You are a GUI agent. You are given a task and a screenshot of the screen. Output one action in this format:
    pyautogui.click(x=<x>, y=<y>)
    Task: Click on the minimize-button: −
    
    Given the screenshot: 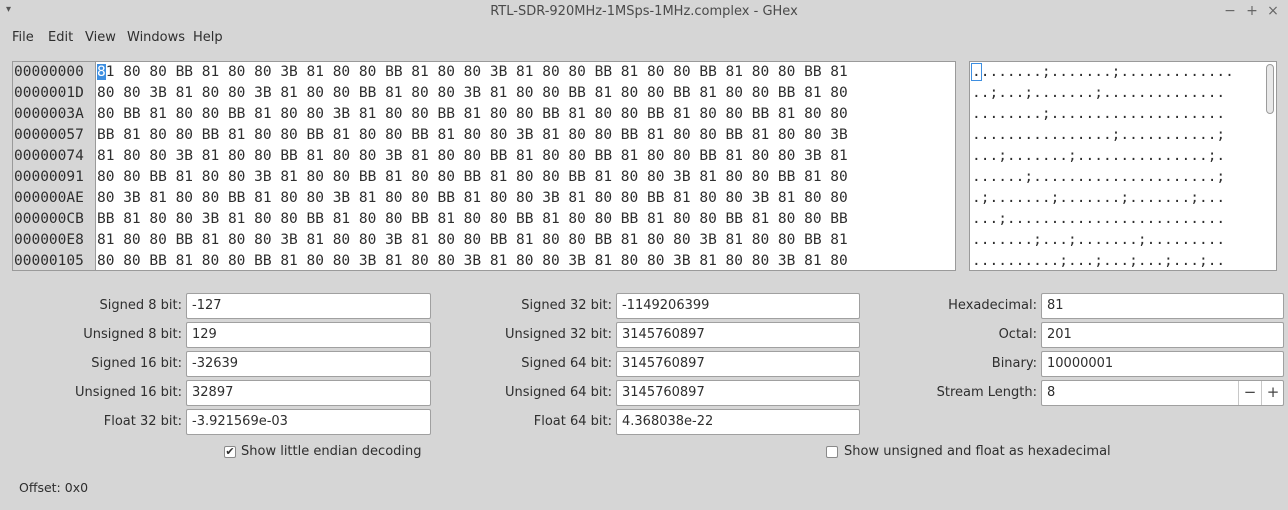 What is the action you would take?
    pyautogui.click(x=1230, y=11)
    